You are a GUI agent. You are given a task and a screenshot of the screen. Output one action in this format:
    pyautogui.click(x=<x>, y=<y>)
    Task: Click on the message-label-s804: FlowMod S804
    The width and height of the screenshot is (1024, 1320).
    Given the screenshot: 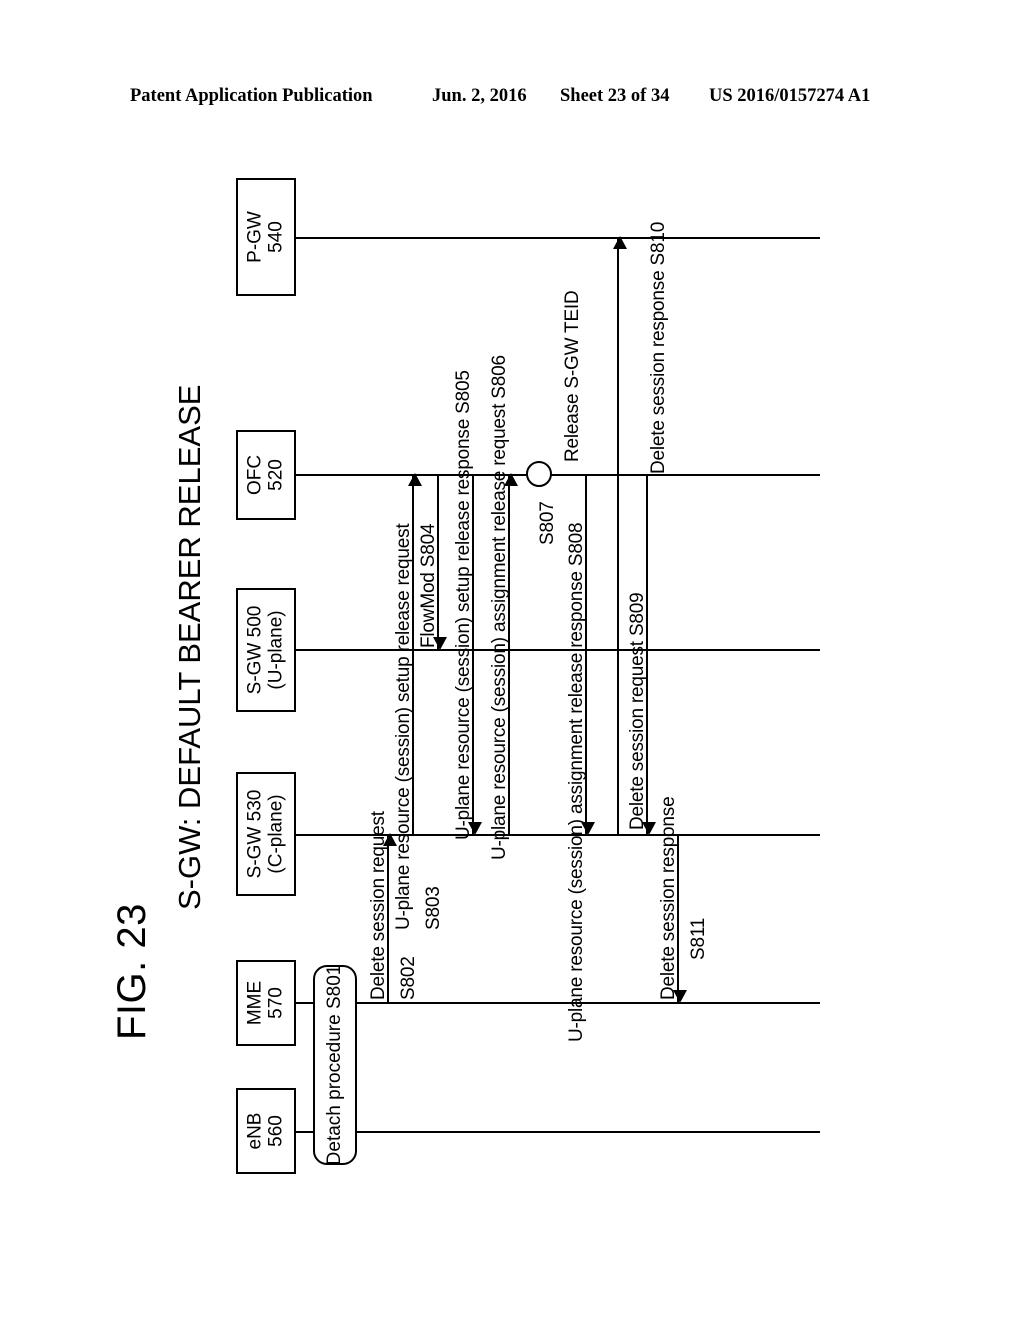 What is the action you would take?
    pyautogui.click(x=428, y=585)
    